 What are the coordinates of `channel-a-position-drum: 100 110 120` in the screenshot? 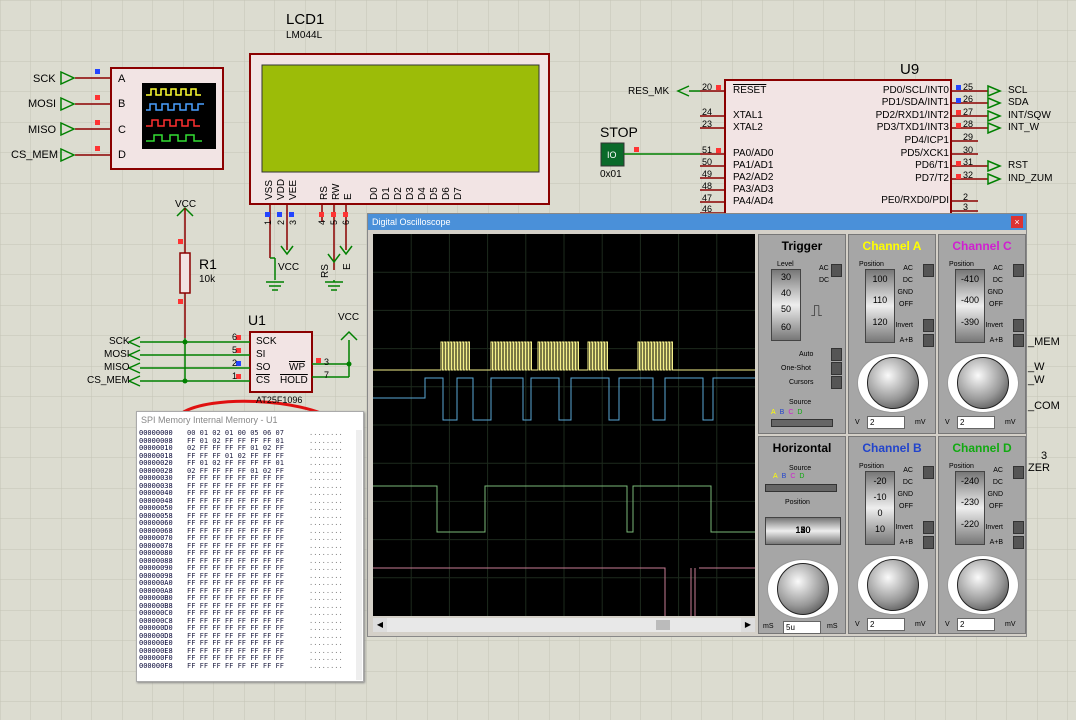 It's located at (880, 306).